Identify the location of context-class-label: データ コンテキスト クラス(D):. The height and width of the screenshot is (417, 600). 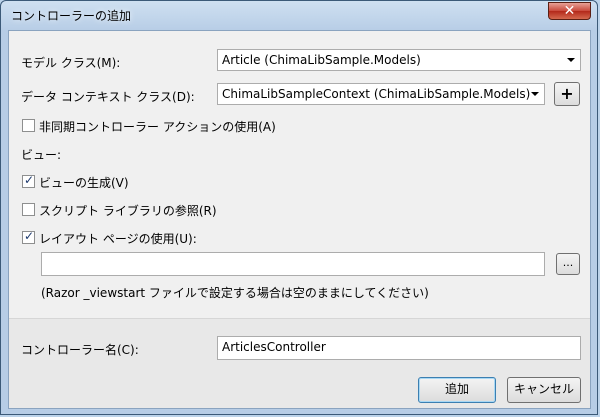
(108, 97).